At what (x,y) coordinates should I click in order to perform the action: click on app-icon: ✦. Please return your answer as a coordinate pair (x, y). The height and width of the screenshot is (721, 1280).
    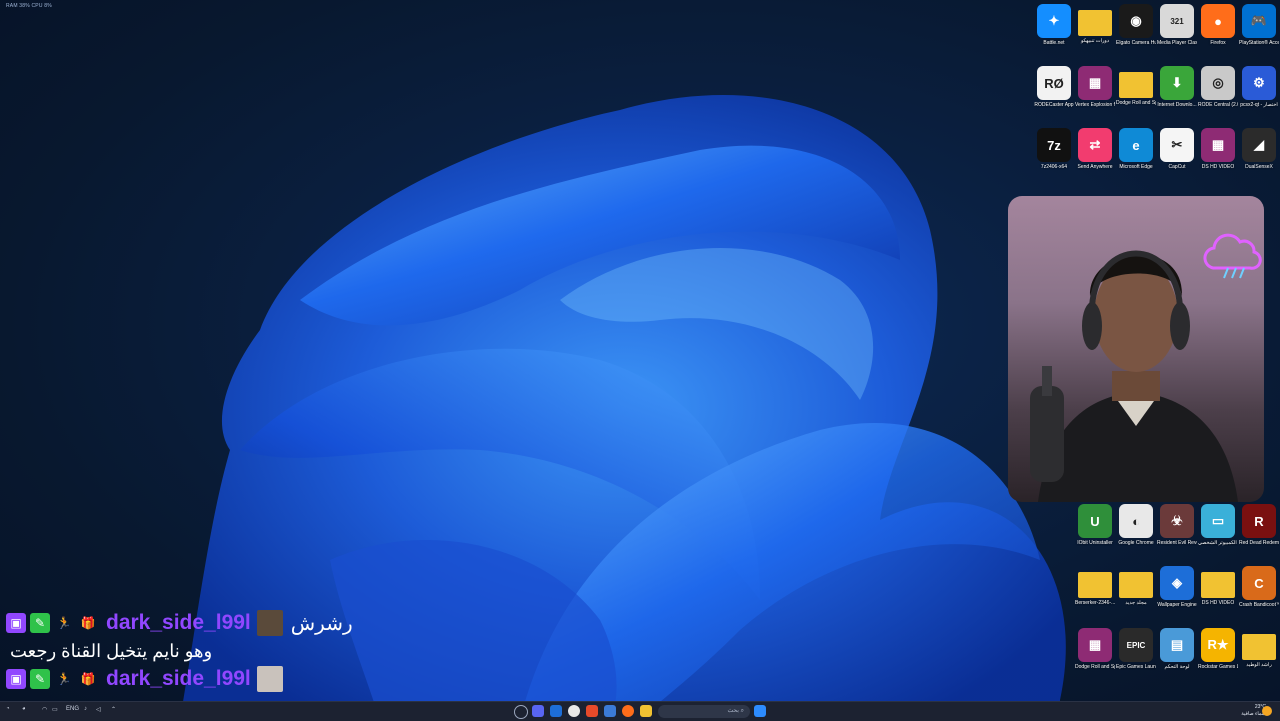
    Looking at the image, I should click on (1054, 21).